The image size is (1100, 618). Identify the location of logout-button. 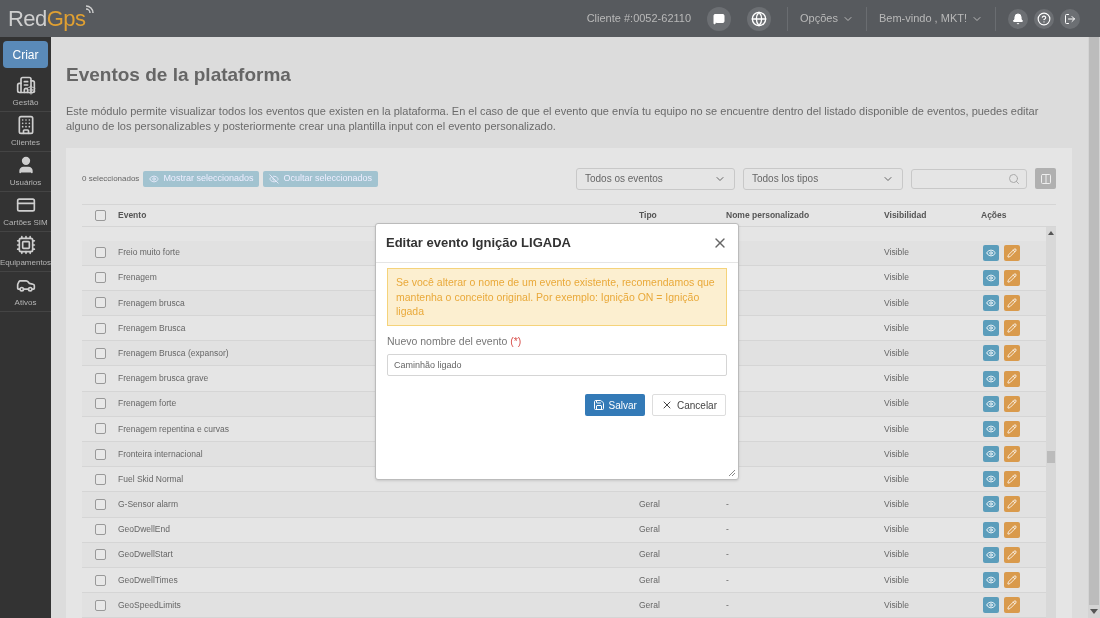
(1070, 18).